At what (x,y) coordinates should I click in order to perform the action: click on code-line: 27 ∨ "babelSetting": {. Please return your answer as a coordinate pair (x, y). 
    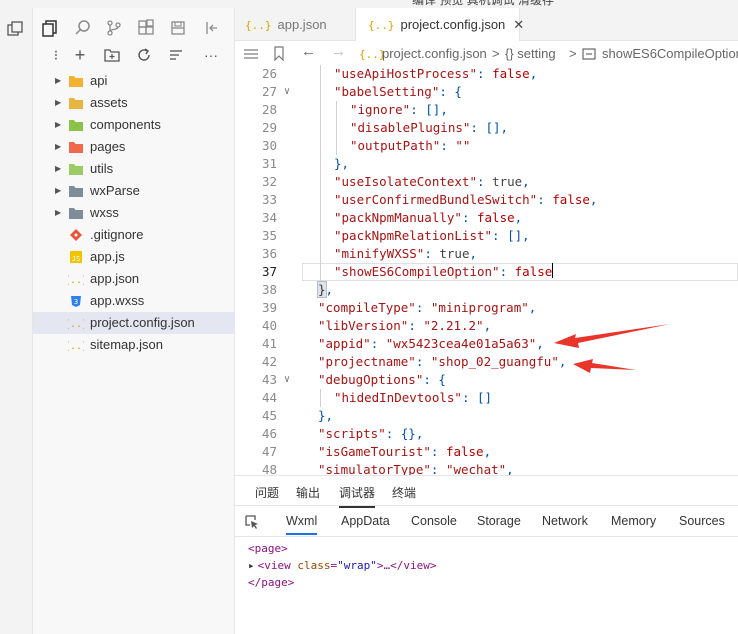
    Looking at the image, I should click on (486, 92).